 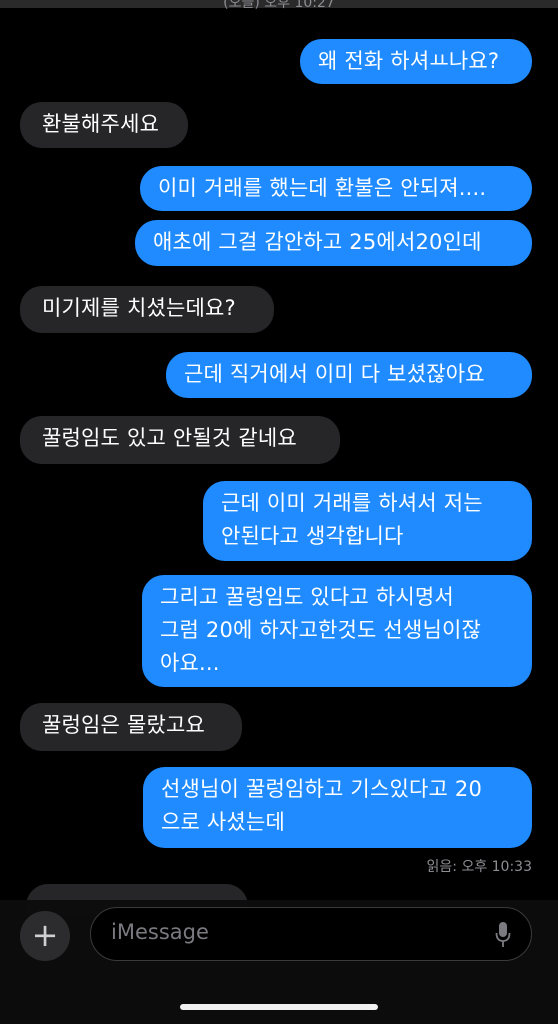 I want to click on message-bubble-received: 환불해주세요, so click(x=104, y=125).